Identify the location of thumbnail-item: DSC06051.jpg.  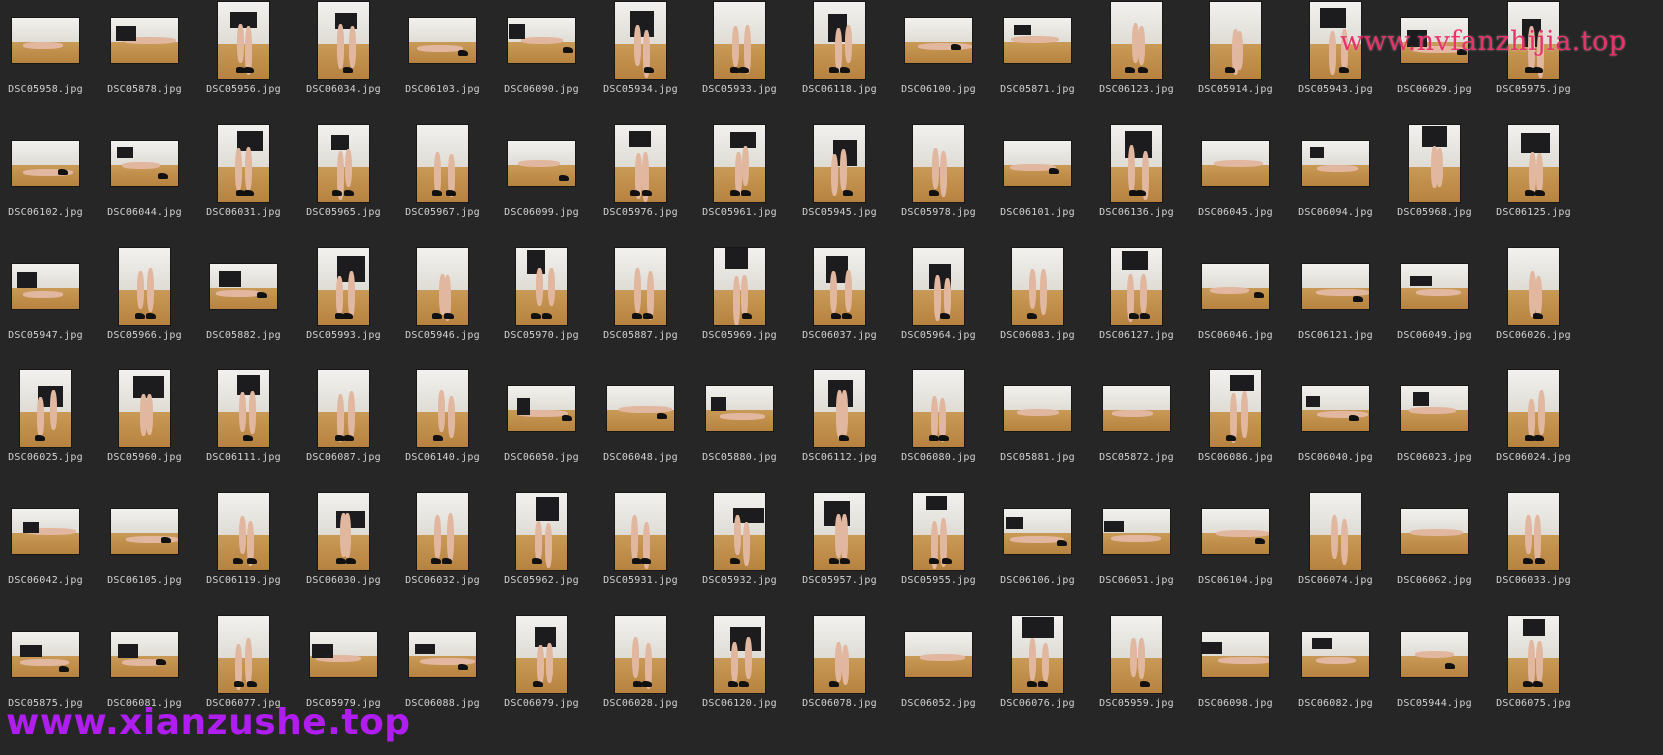
(1136, 549).